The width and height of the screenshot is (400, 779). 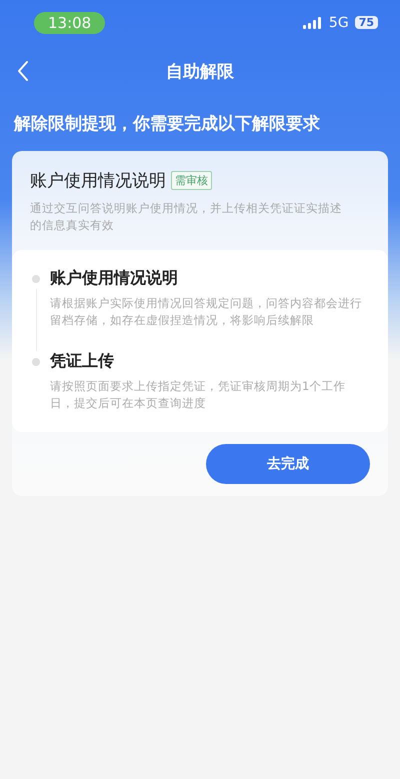 What do you see at coordinates (366, 22) in the screenshot?
I see `battery-level: 75` at bounding box center [366, 22].